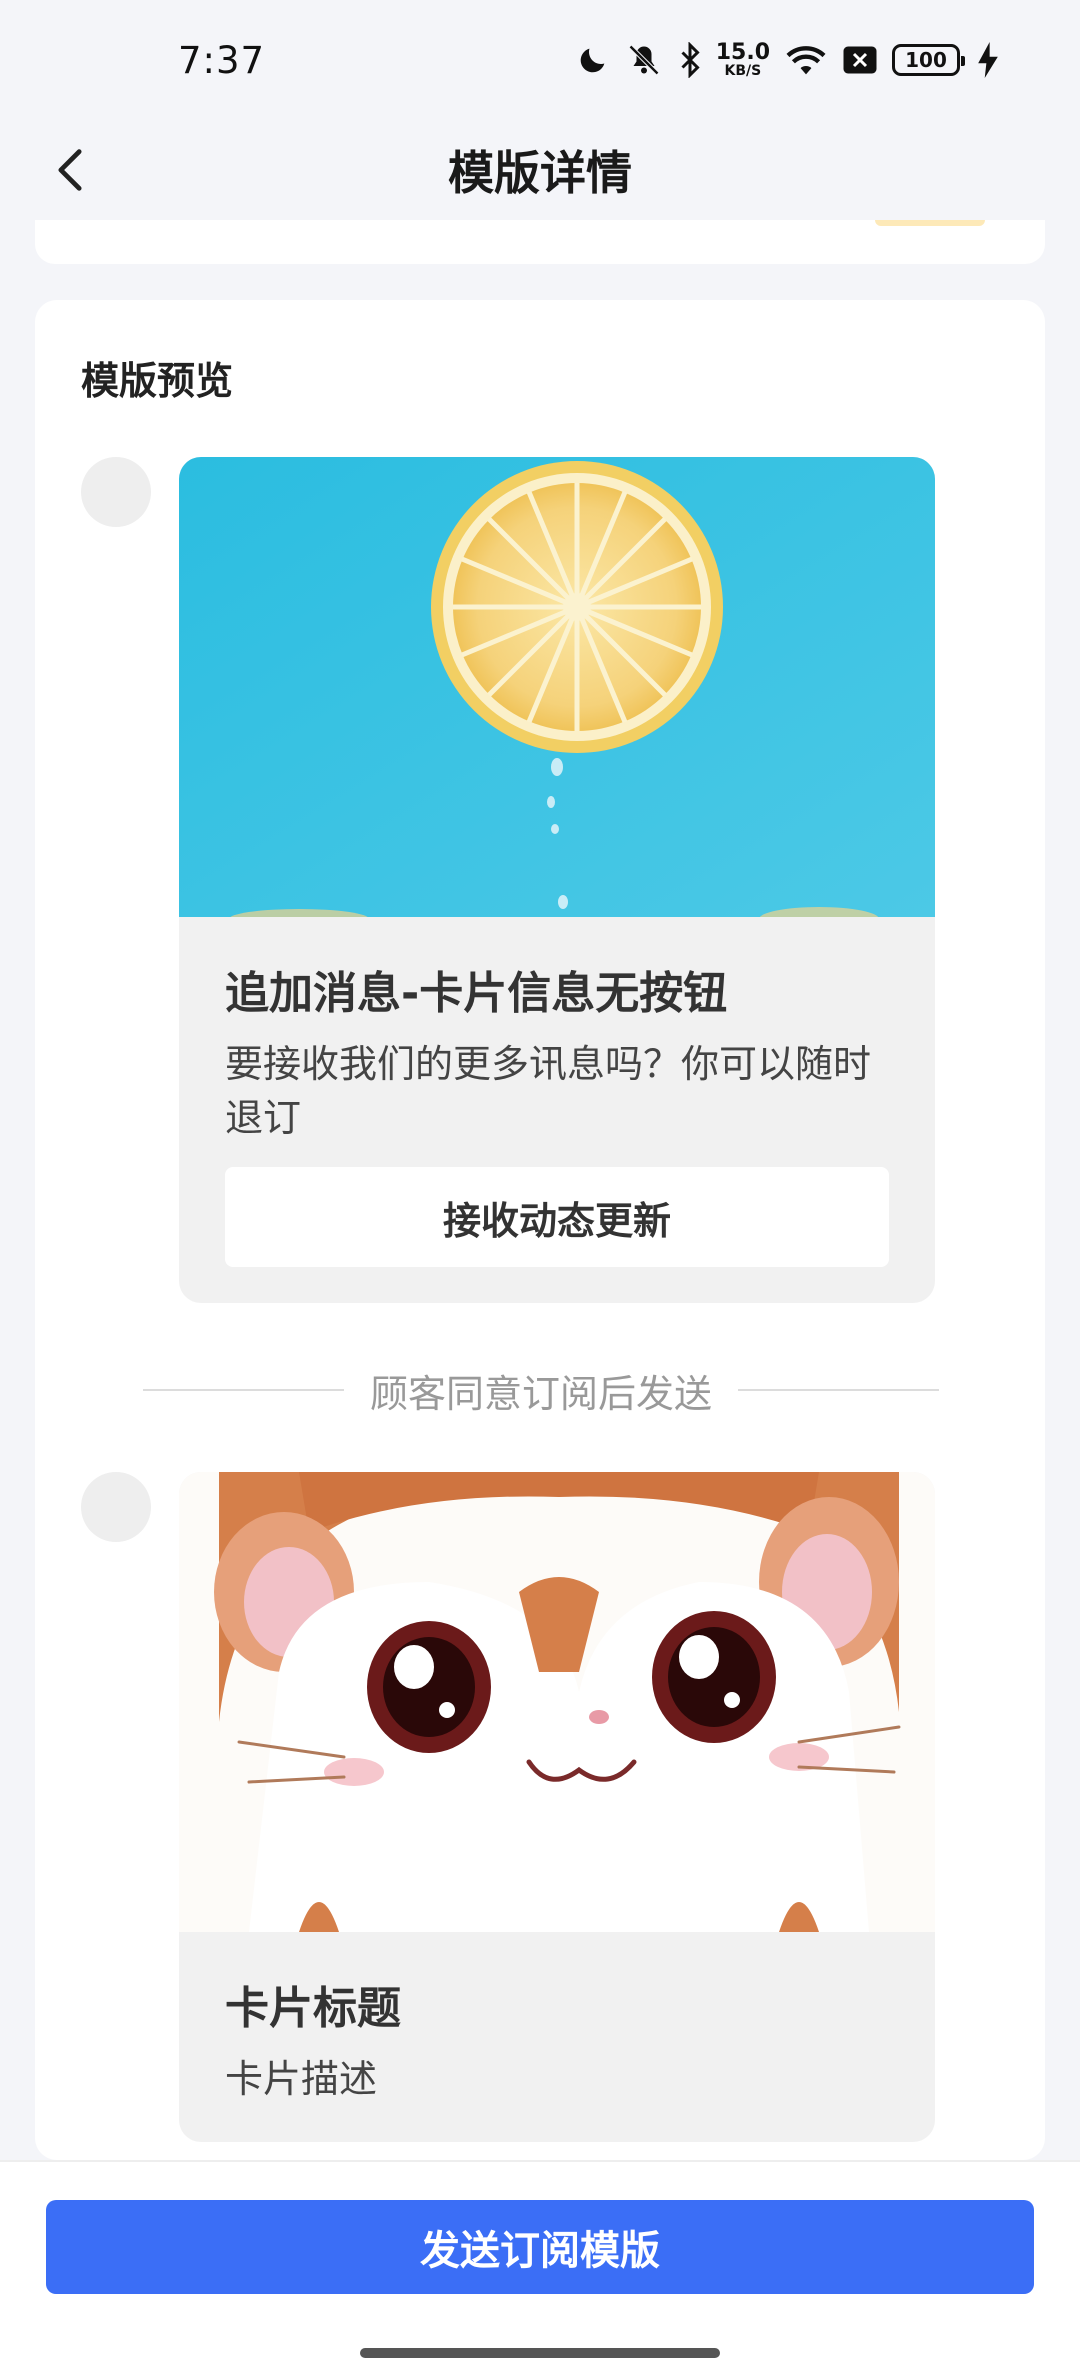 This screenshot has height=2376, width=1080. What do you see at coordinates (860, 60) in the screenshot?
I see `sim-off-icon` at bounding box center [860, 60].